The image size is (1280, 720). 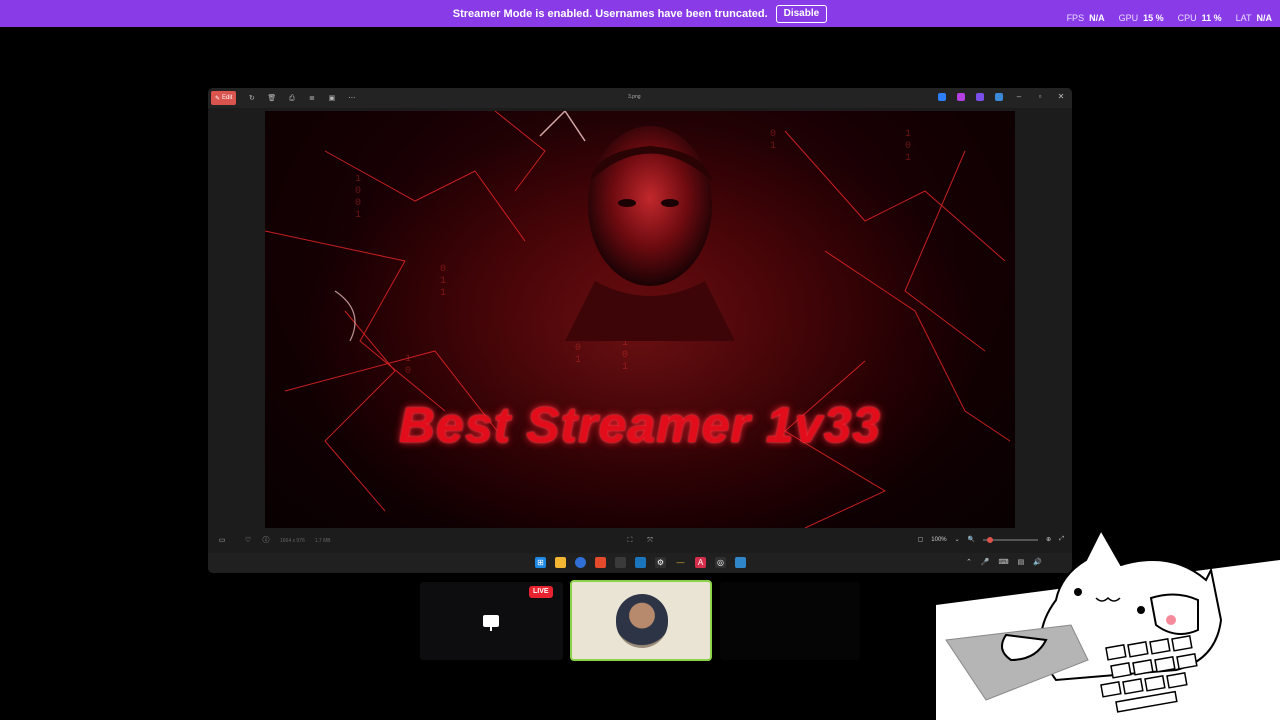 What do you see at coordinates (322, 541) in the screenshot?
I see `file-size: 1.7 MB` at bounding box center [322, 541].